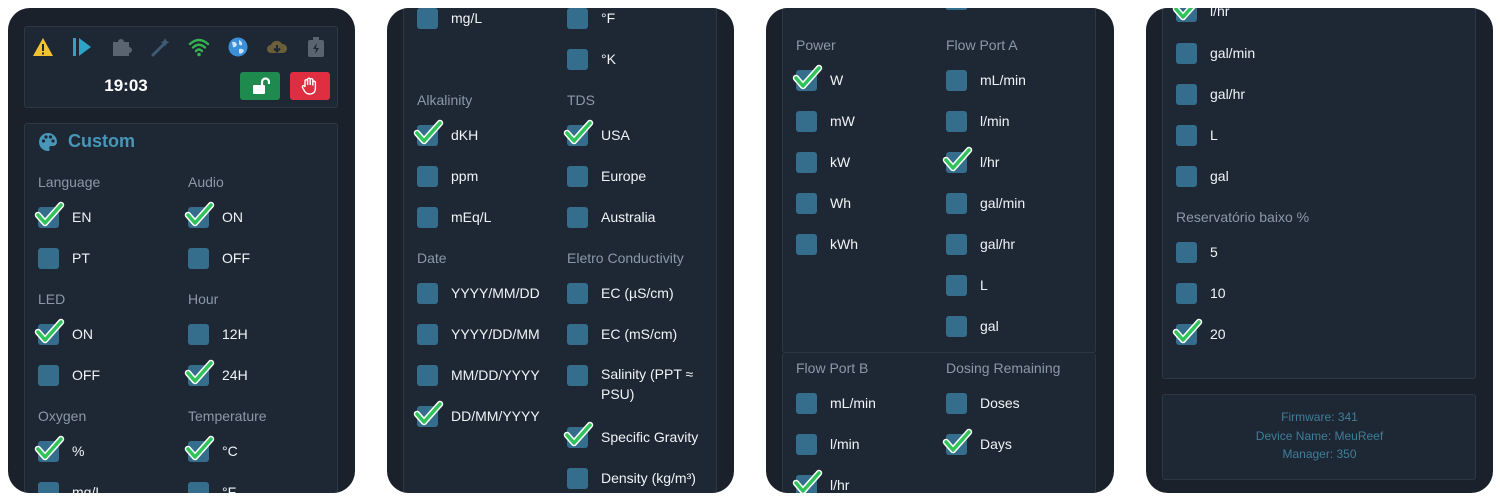 Image resolution: width=1500 pixels, height=501 pixels. I want to click on option: 20, so click(1199, 331).